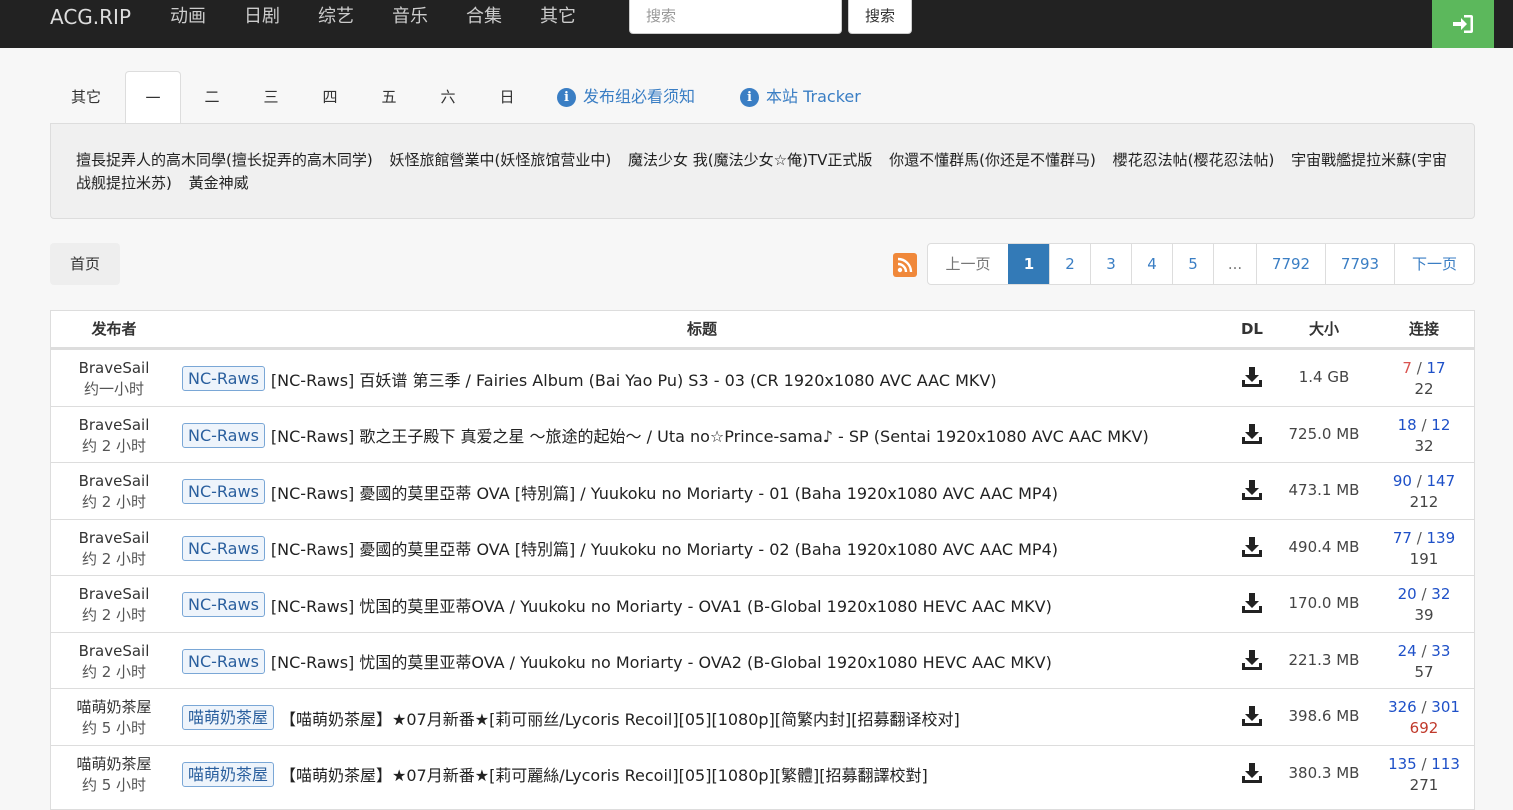 This screenshot has width=1513, height=810. Describe the element at coordinates (735, 17) in the screenshot. I see `search-input: 搜索` at that location.